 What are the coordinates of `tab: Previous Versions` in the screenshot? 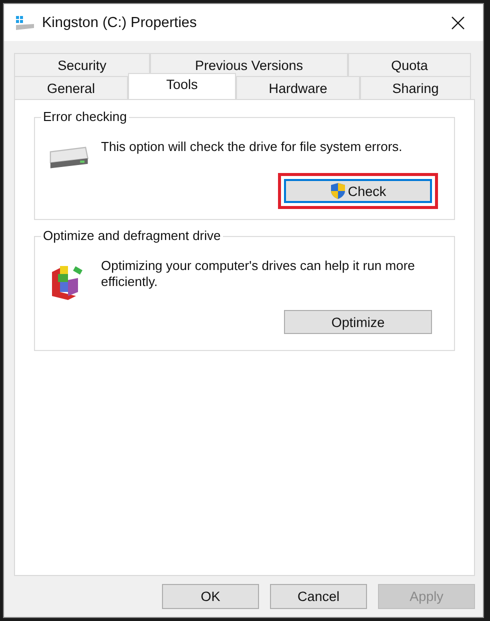 It's located at (249, 64).